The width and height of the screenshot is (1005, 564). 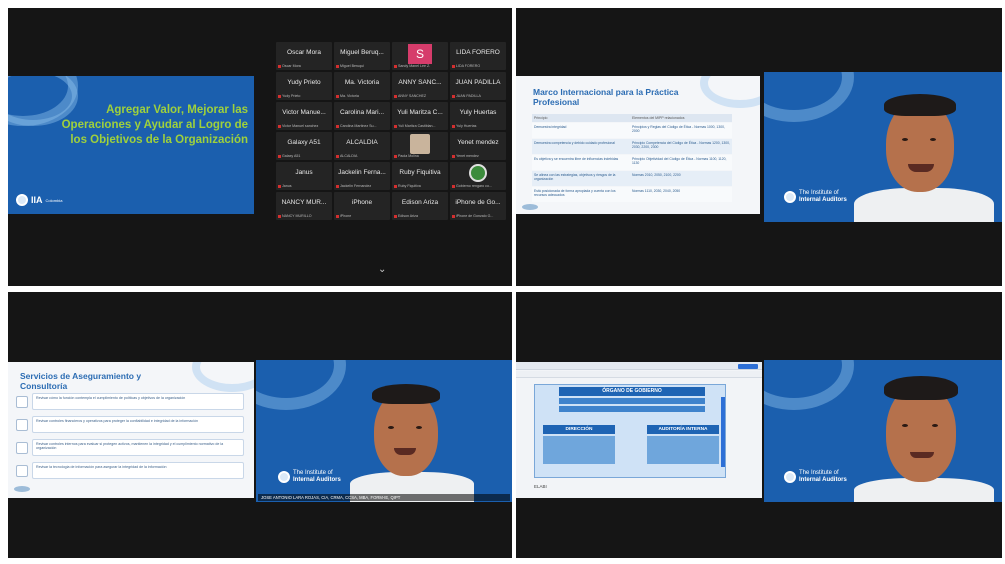 What do you see at coordinates (304, 206) in the screenshot?
I see `participant-tile: NANCY MUR... NANCY MURILLO` at bounding box center [304, 206].